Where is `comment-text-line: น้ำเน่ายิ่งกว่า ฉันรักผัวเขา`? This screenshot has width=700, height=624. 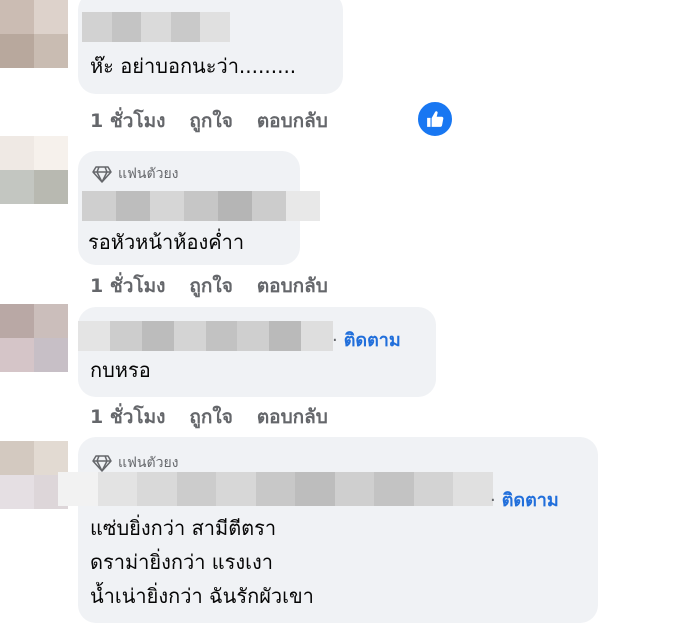
comment-text-line: น้ำเน่ายิ่งกว่า ฉันรักผัวเขา is located at coordinates (202, 596).